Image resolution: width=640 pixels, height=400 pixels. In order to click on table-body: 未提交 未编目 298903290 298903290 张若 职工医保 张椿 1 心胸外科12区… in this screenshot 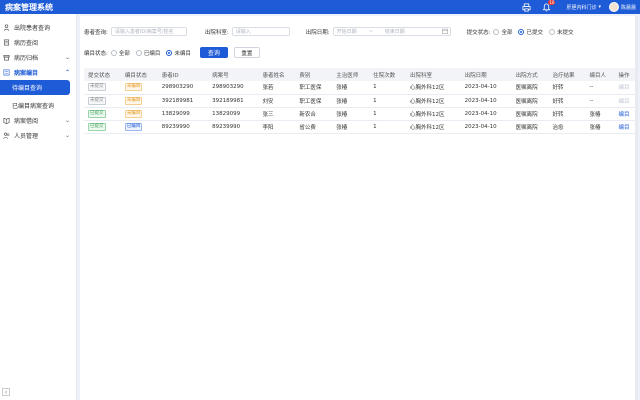, I will do `click(360, 107)`.